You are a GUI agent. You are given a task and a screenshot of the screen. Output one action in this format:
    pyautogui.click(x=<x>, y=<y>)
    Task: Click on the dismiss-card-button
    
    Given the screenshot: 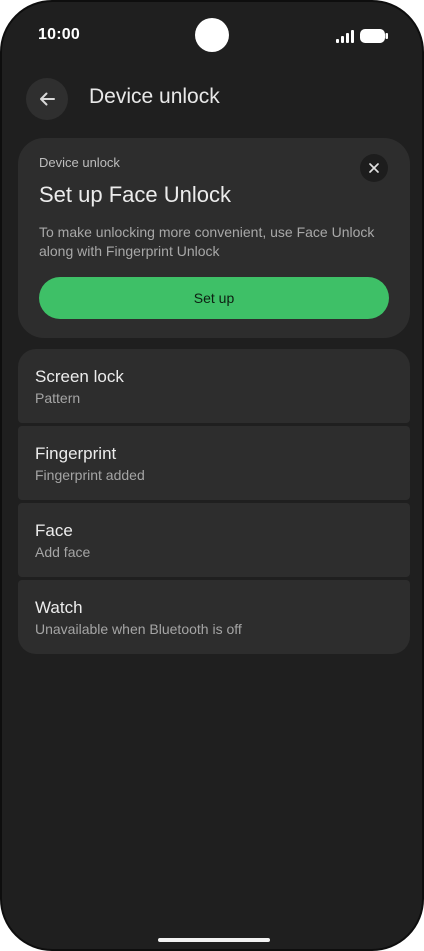 What is the action you would take?
    pyautogui.click(x=374, y=168)
    